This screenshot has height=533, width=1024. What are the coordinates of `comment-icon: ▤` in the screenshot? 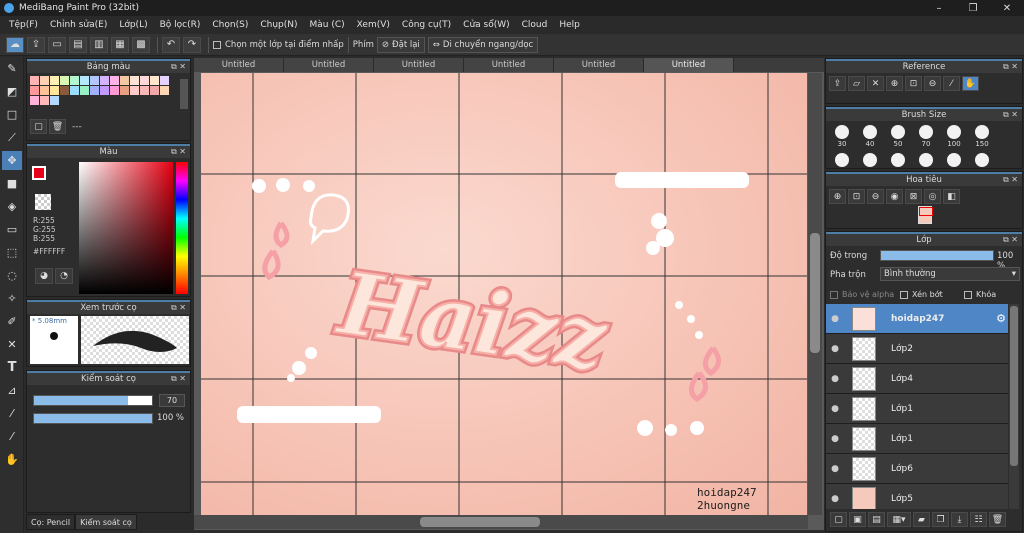 It's located at (78, 44).